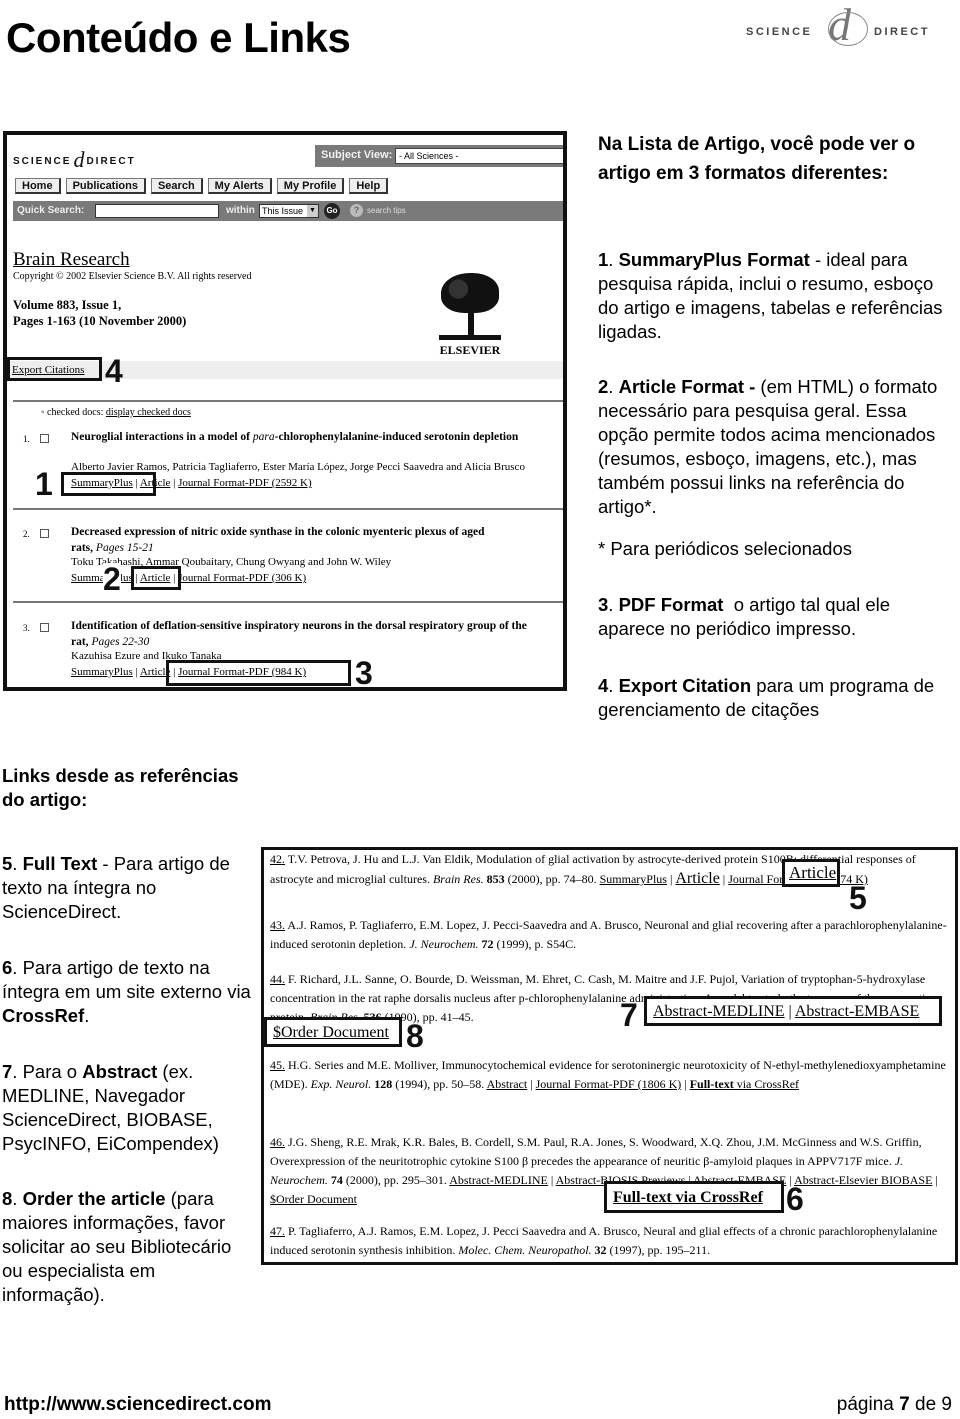 The image size is (960, 1419). I want to click on subject-view-select: - All Sciences -, so click(479, 156).